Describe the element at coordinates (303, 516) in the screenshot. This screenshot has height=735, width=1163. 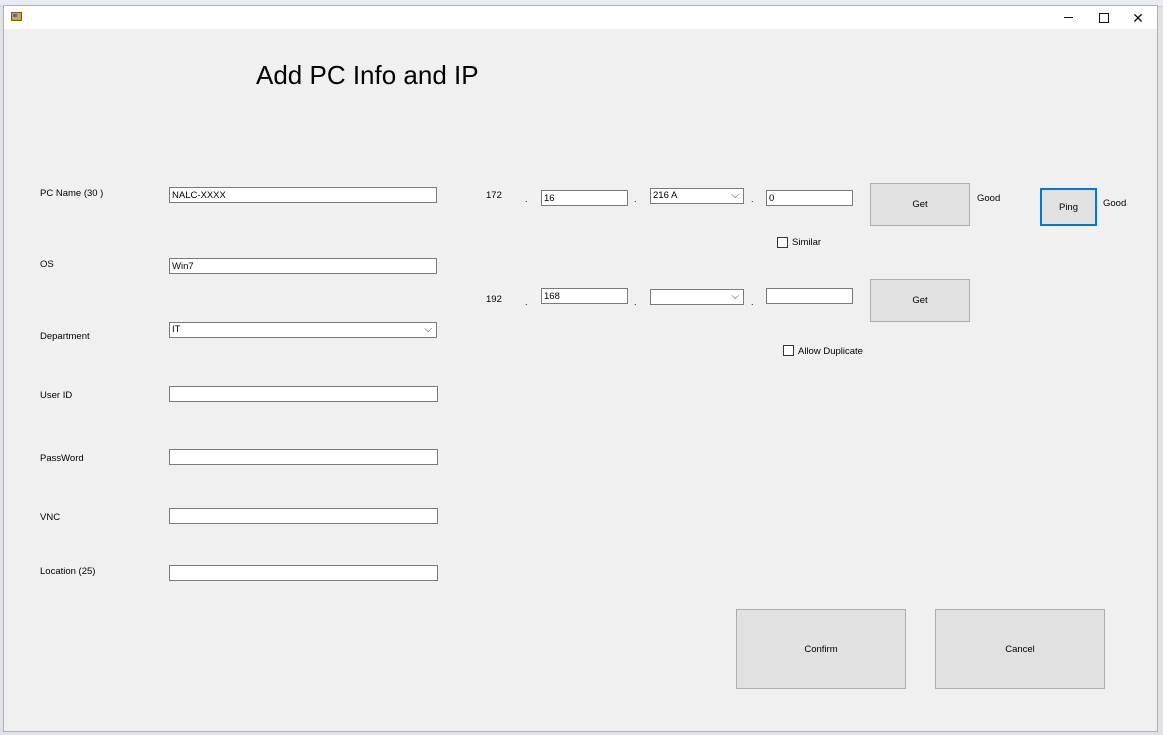
I see `vnc-field` at that location.